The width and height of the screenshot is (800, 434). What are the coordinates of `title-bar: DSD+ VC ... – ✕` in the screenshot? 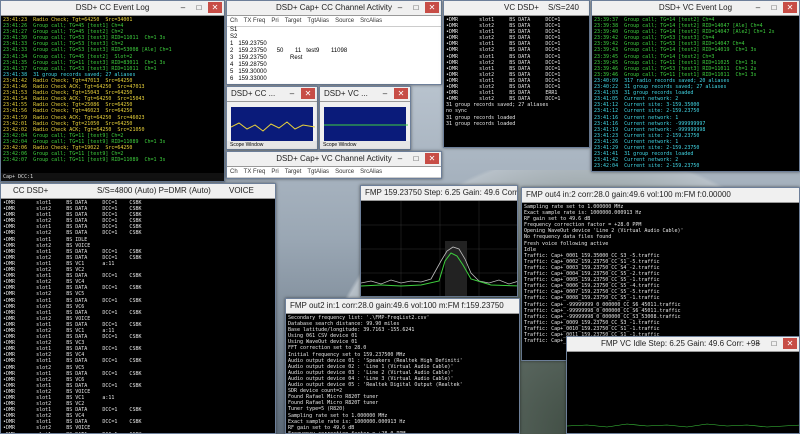 It's located at (365, 94).